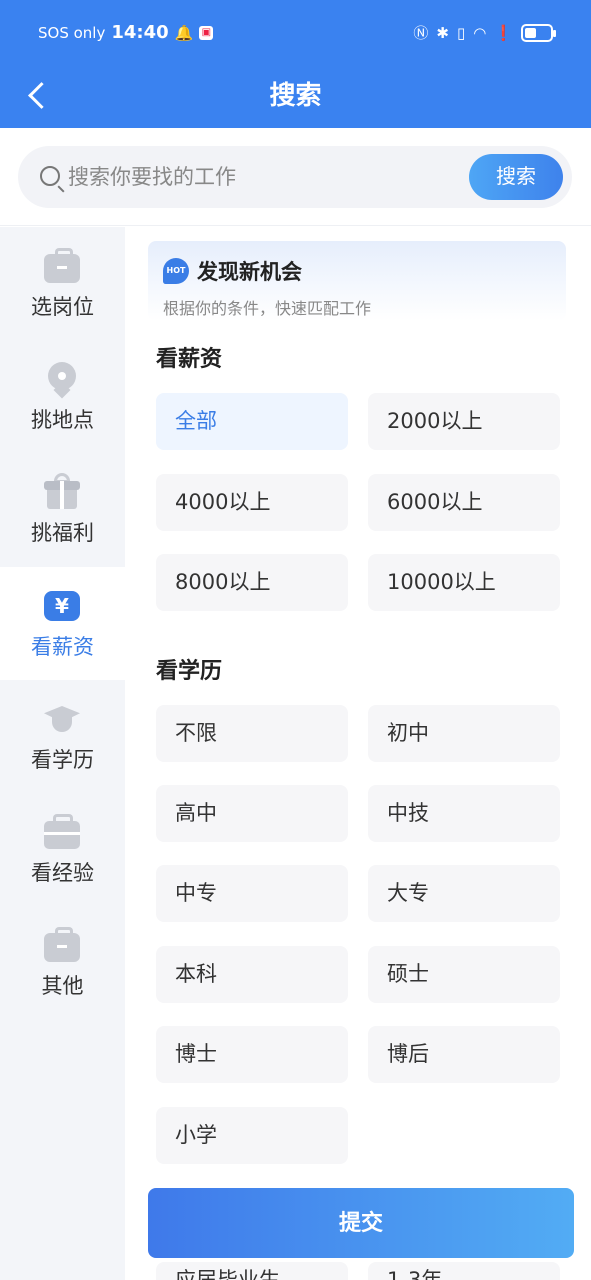 The height and width of the screenshot is (1280, 591). Describe the element at coordinates (464, 733) in the screenshot. I see `education-option: 初中` at that location.